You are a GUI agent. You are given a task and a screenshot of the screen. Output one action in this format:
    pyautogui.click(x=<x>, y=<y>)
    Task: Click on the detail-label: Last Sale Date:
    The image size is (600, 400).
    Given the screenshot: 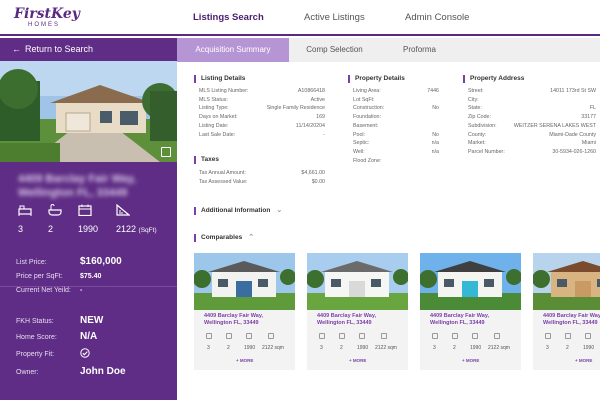 What is the action you would take?
    pyautogui.click(x=217, y=134)
    